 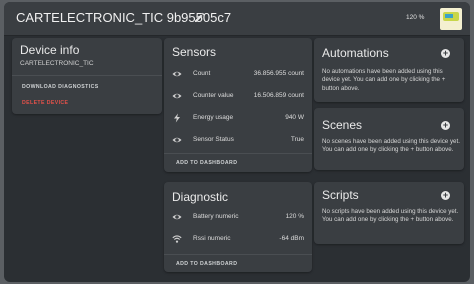 I want to click on battery-level: 120 %, so click(x=415, y=17).